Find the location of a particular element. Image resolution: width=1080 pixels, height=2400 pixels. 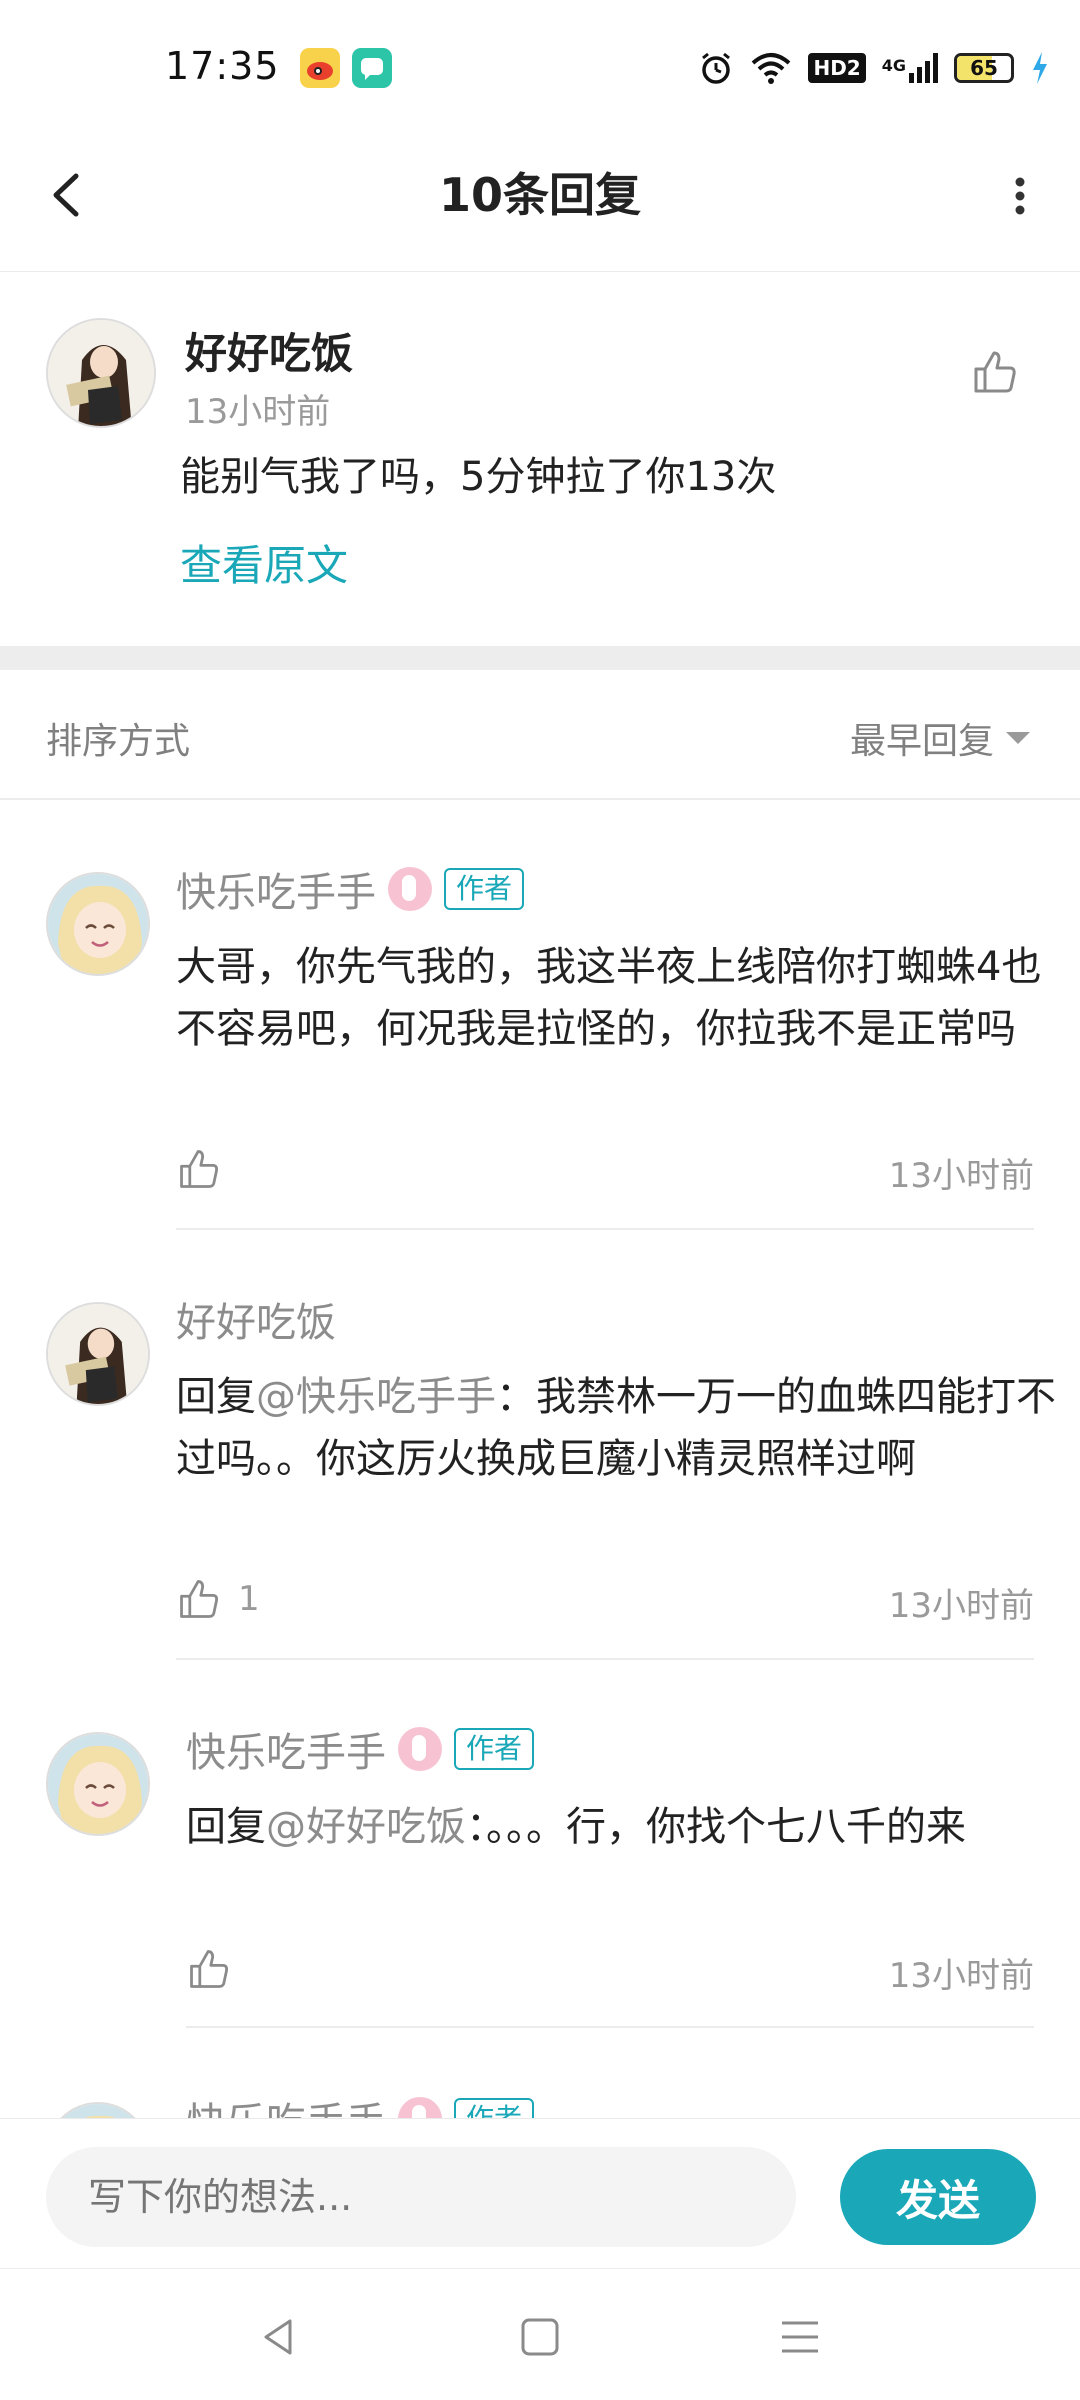

mention-link: @快乐吃手手 is located at coordinates (376, 1397).